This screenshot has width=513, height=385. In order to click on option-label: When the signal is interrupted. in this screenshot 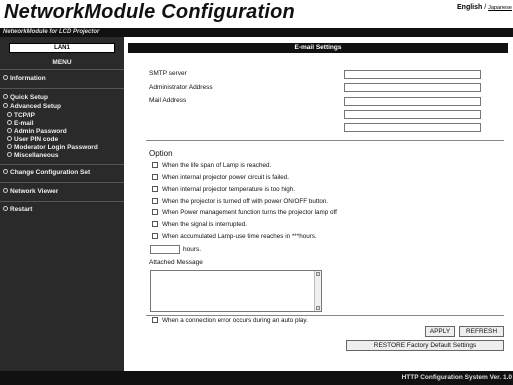, I will do `click(205, 224)`.